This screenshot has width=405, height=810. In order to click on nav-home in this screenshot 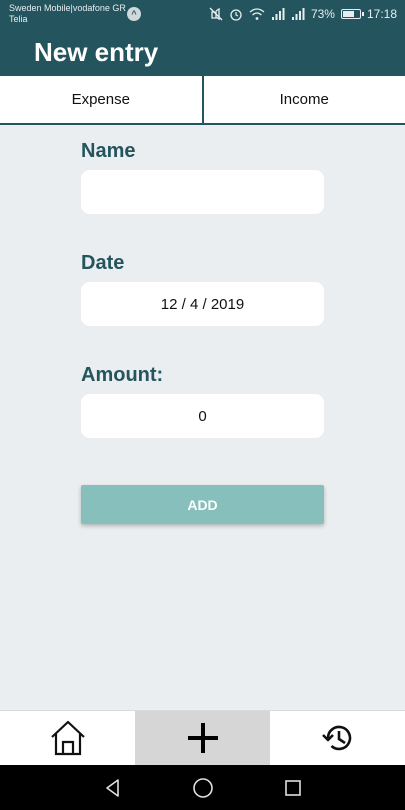, I will do `click(67, 738)`.